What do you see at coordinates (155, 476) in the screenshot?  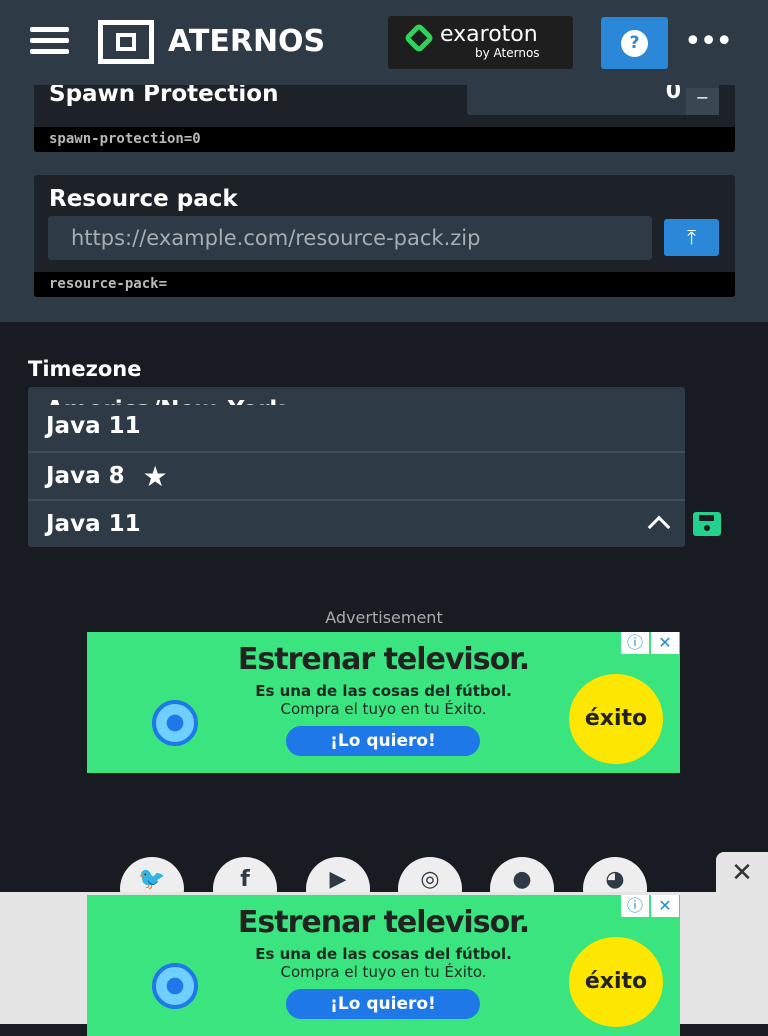 I see `star-icon: ★` at bounding box center [155, 476].